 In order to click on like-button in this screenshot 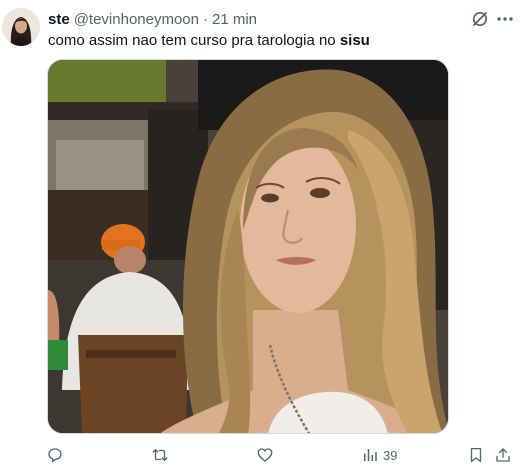, I will do `click(265, 455)`.